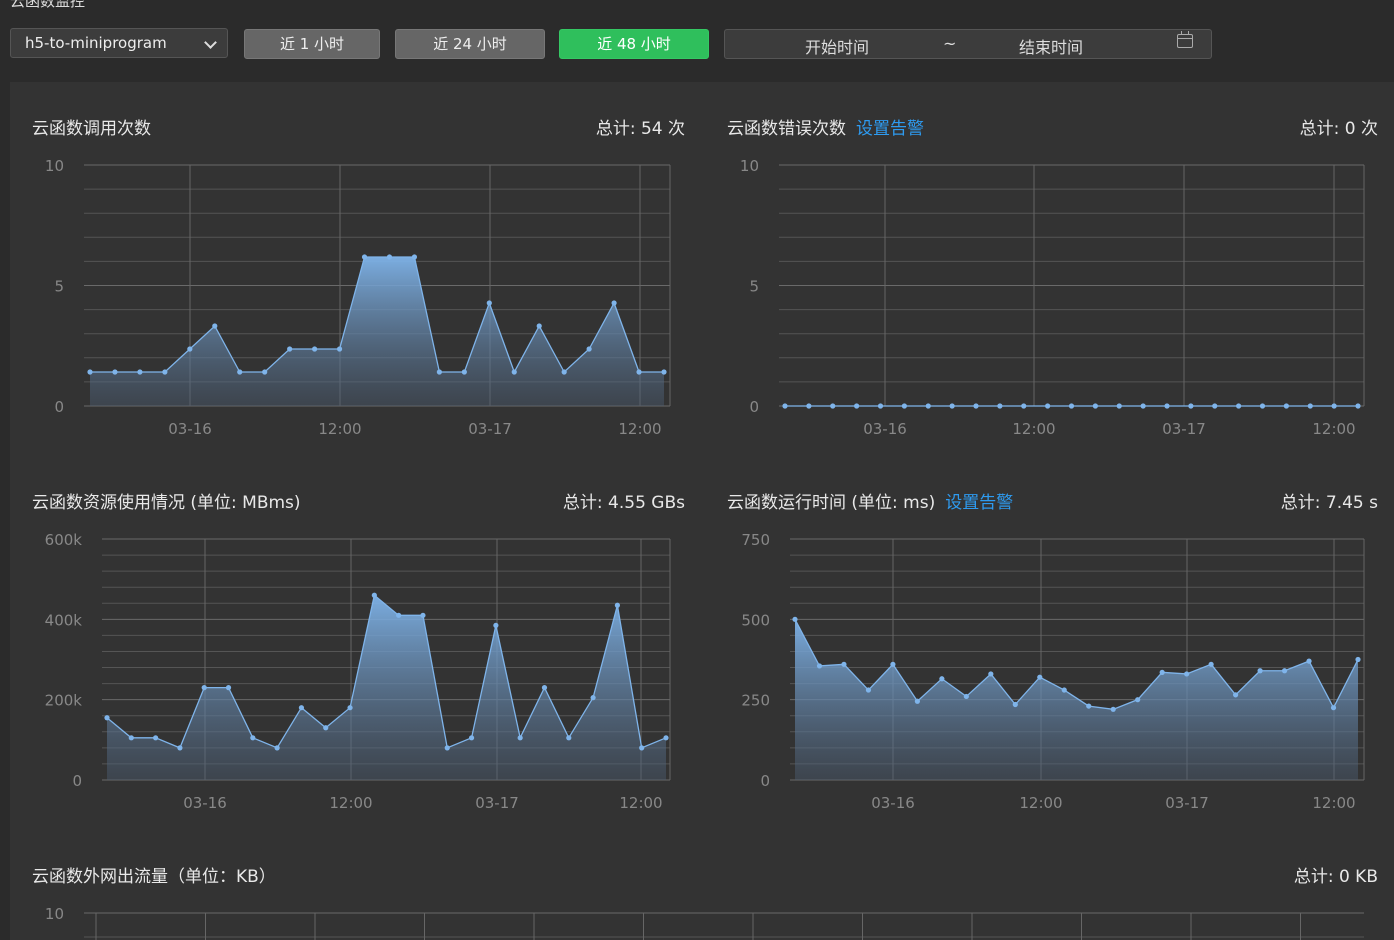 The height and width of the screenshot is (940, 1394). I want to click on errors-alarm-link: 设置告警, so click(890, 129).